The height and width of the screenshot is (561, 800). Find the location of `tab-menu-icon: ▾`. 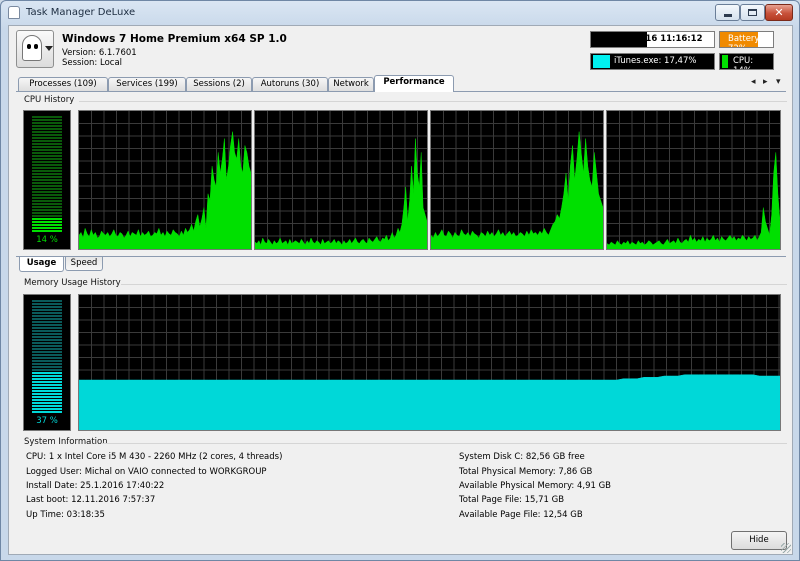

tab-menu-icon: ▾ is located at coordinates (778, 82).